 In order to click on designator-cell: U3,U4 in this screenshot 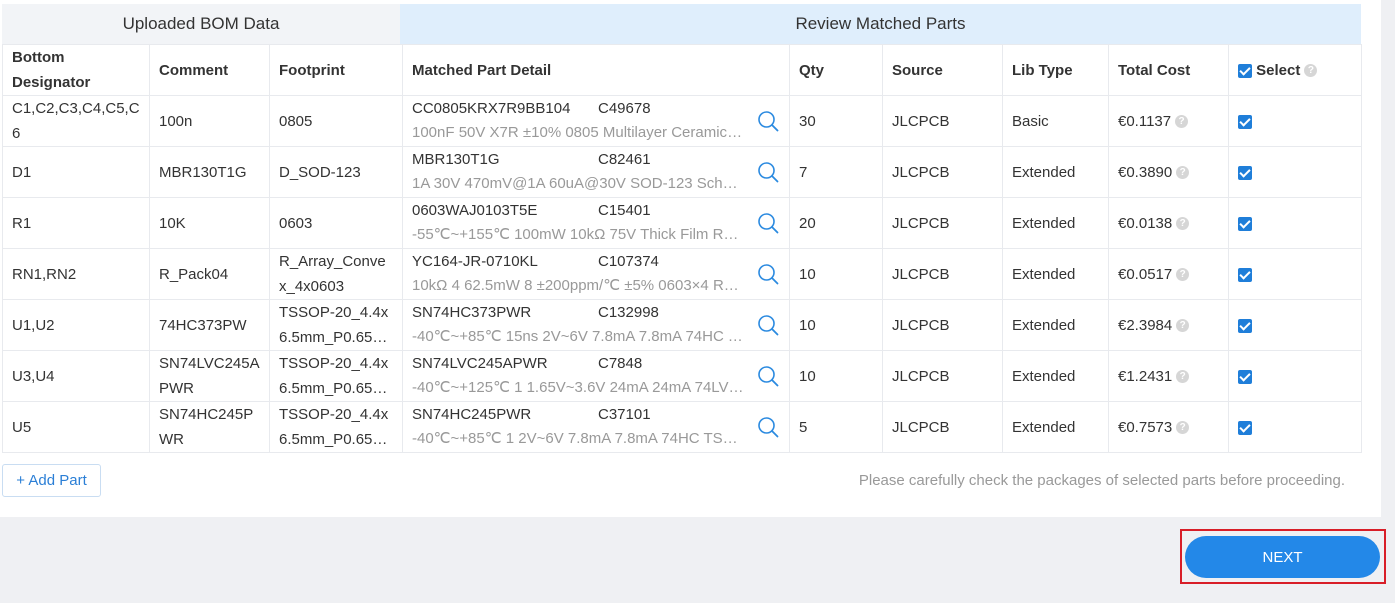, I will do `click(76, 376)`.